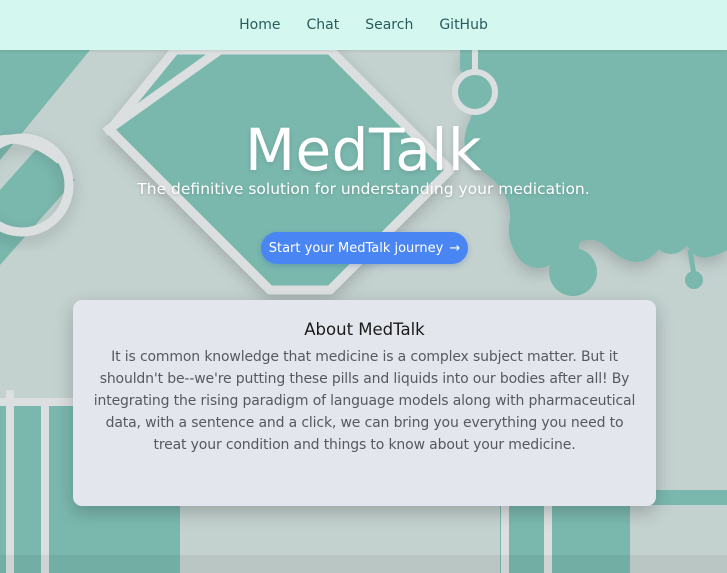 The image size is (727, 573). Describe the element at coordinates (259, 25) in the screenshot. I see `nav-link-home: Home` at that location.